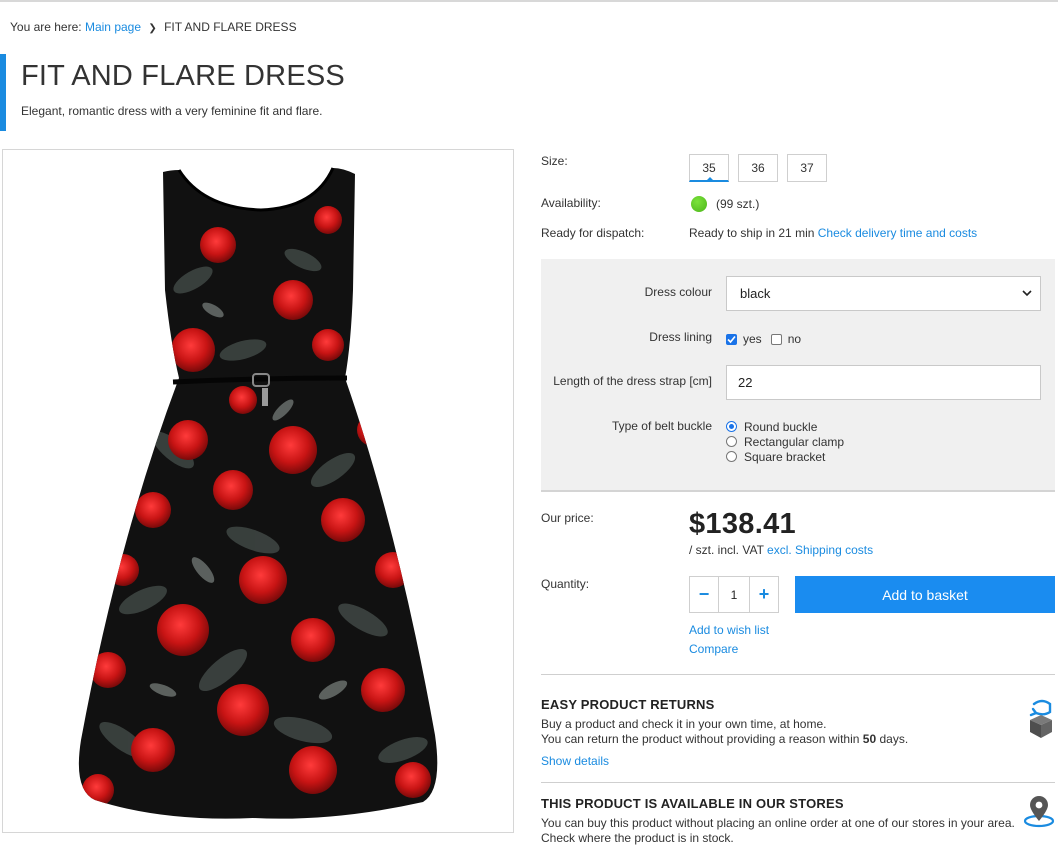  What do you see at coordinates (1027, 293) in the screenshot?
I see `chevron-down-icon` at bounding box center [1027, 293].